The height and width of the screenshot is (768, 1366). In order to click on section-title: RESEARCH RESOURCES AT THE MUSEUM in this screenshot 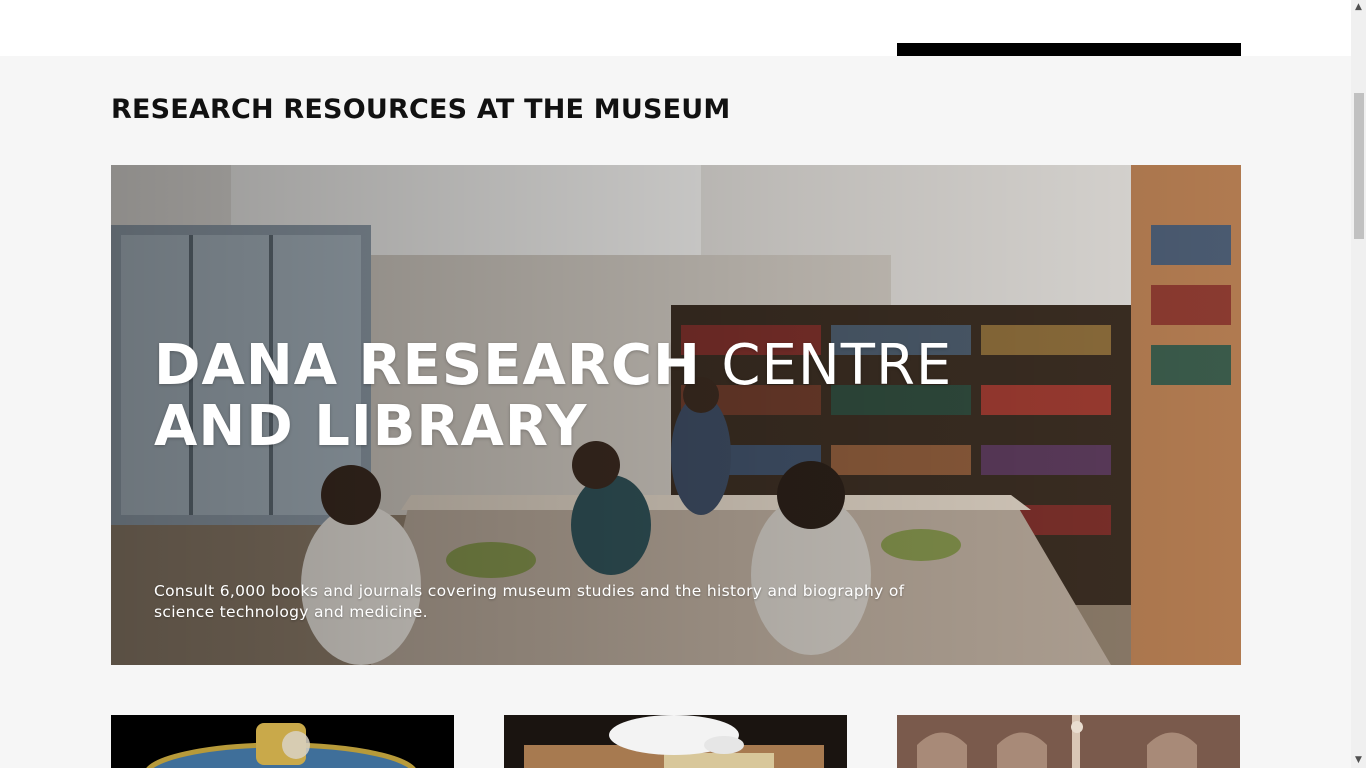, I will do `click(421, 109)`.